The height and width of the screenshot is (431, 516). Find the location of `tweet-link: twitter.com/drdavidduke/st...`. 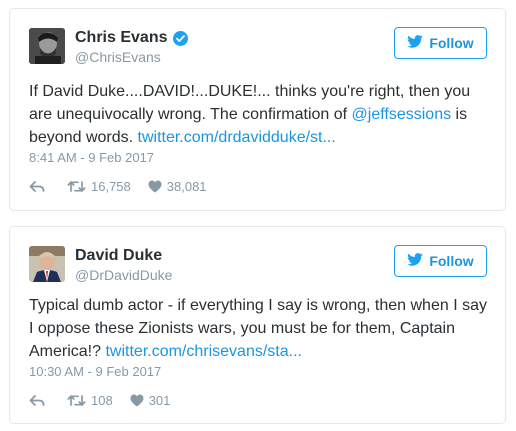

tweet-link: twitter.com/drdavidduke/st... is located at coordinates (237, 137).